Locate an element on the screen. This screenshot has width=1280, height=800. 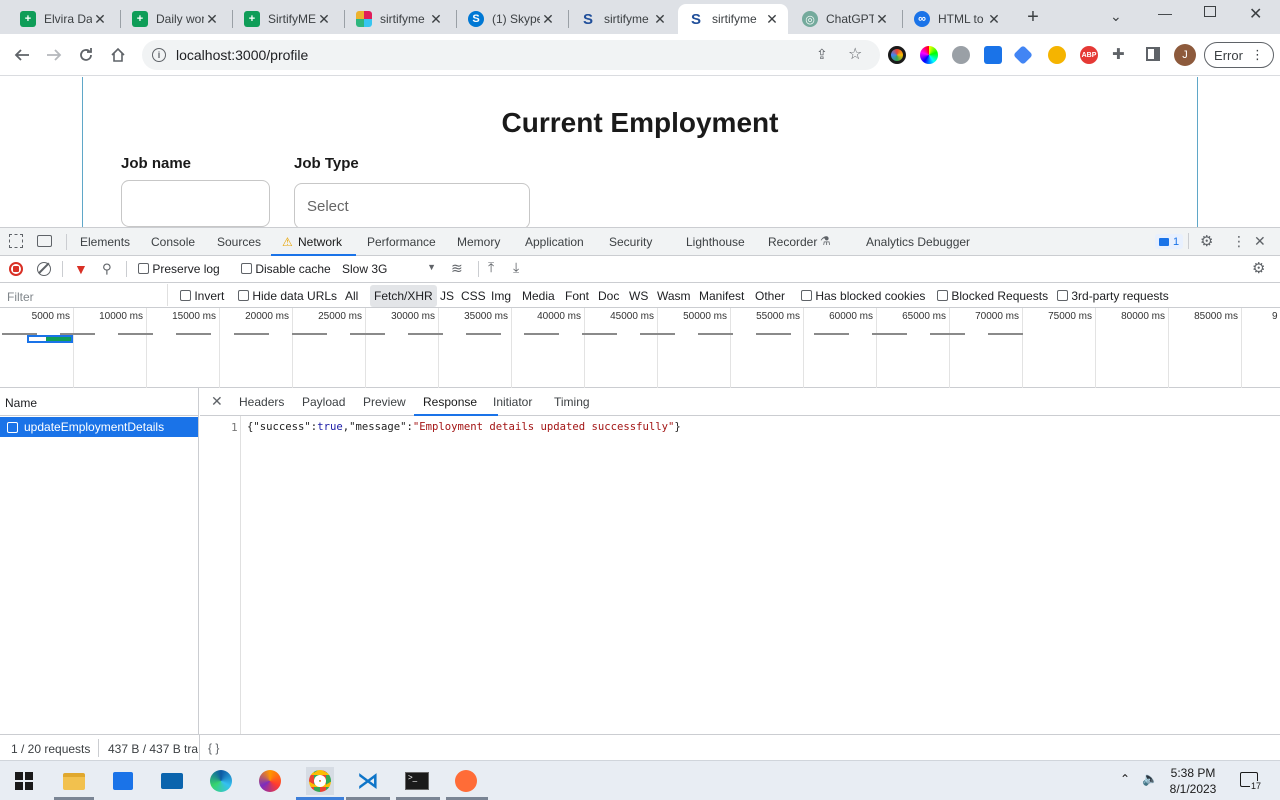
filter-funnel-icon: ▼ is located at coordinates (81, 269).